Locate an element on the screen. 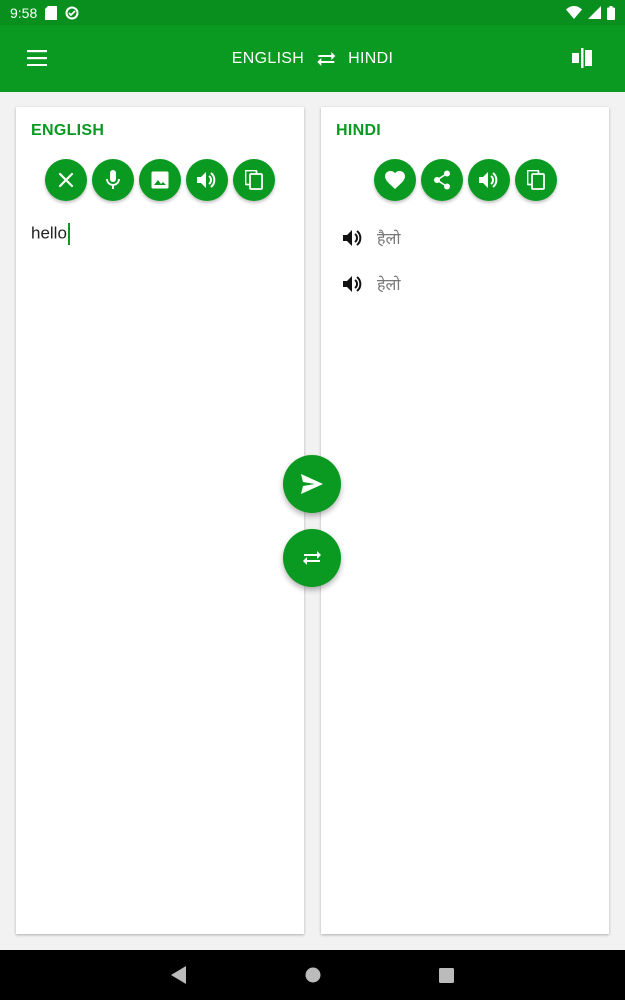  system-navigation-bar is located at coordinates (312, 975).